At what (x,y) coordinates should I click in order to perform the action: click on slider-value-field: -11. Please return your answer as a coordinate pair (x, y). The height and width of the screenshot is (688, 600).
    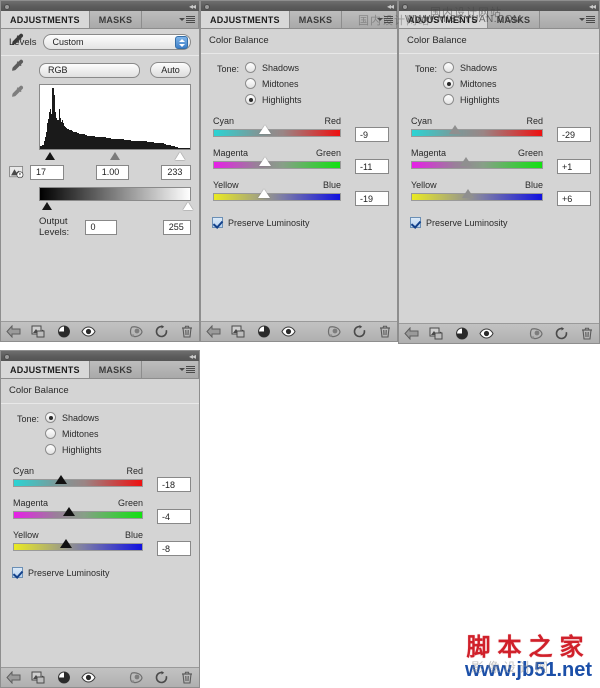
    Looking at the image, I should click on (372, 166).